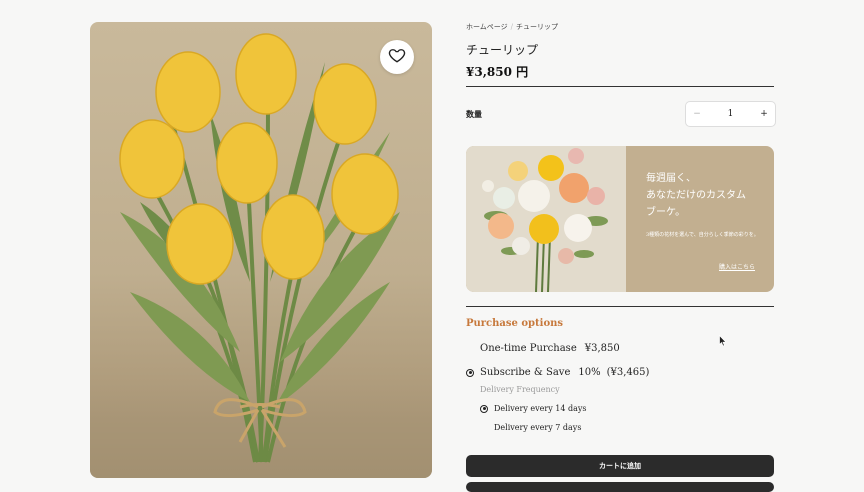 Image resolution: width=864 pixels, height=492 pixels. I want to click on product-price: ¥3,850 円, so click(497, 72).